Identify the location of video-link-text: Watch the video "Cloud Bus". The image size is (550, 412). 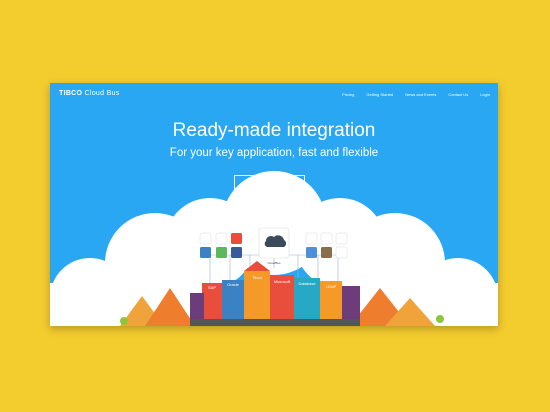
(269, 201).